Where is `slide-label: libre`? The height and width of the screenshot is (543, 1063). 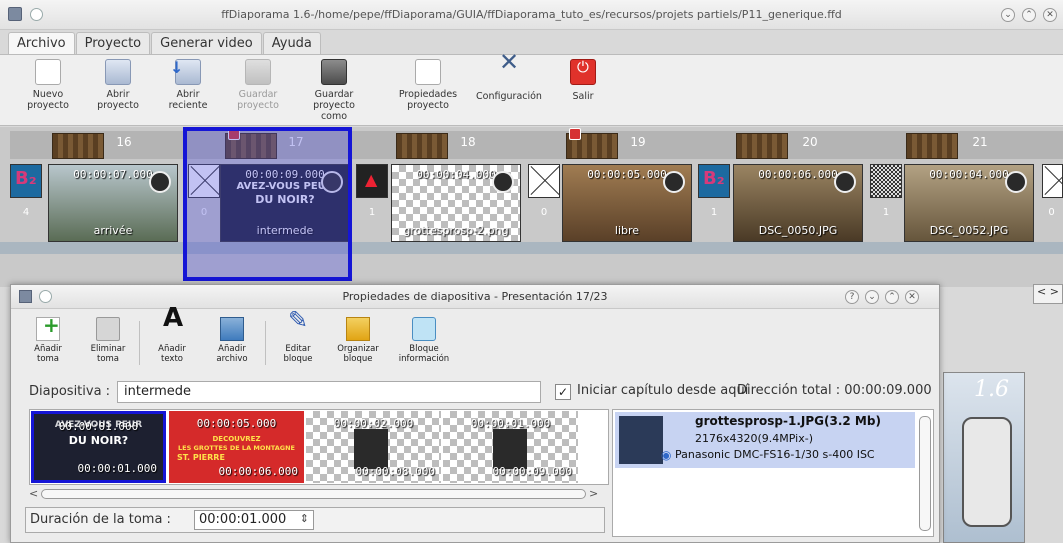 slide-label: libre is located at coordinates (627, 230).